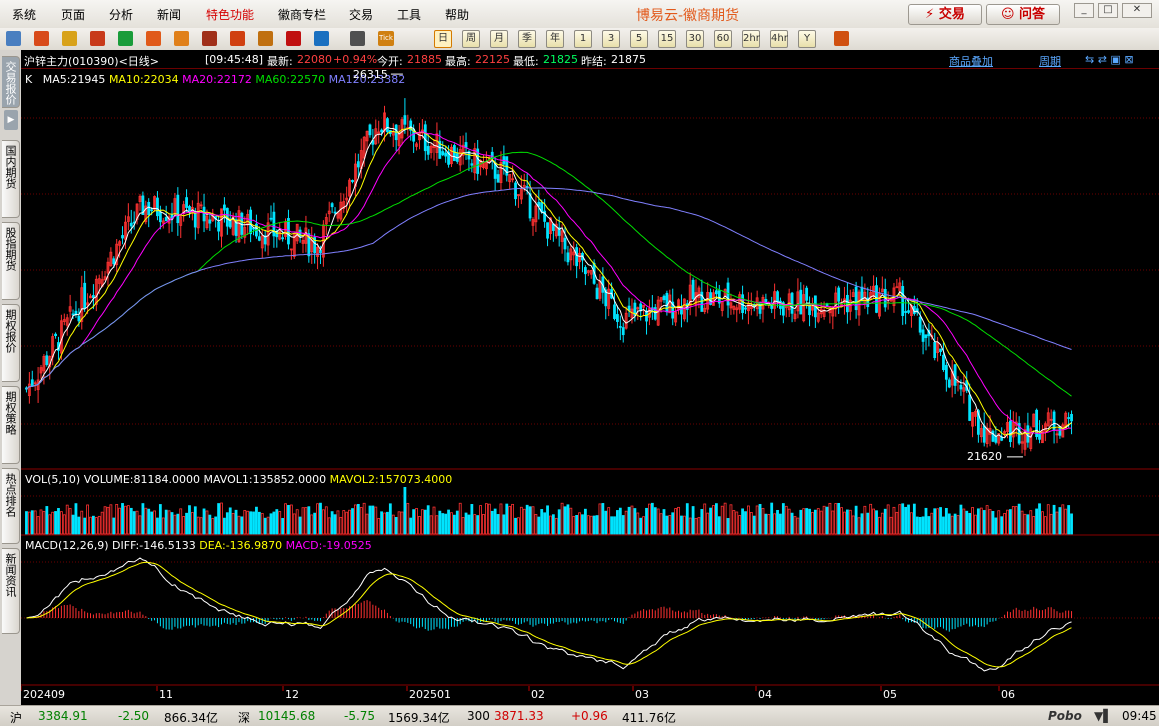 This screenshot has width=1159, height=726. I want to click on menu-page: 页面, so click(73, 14).